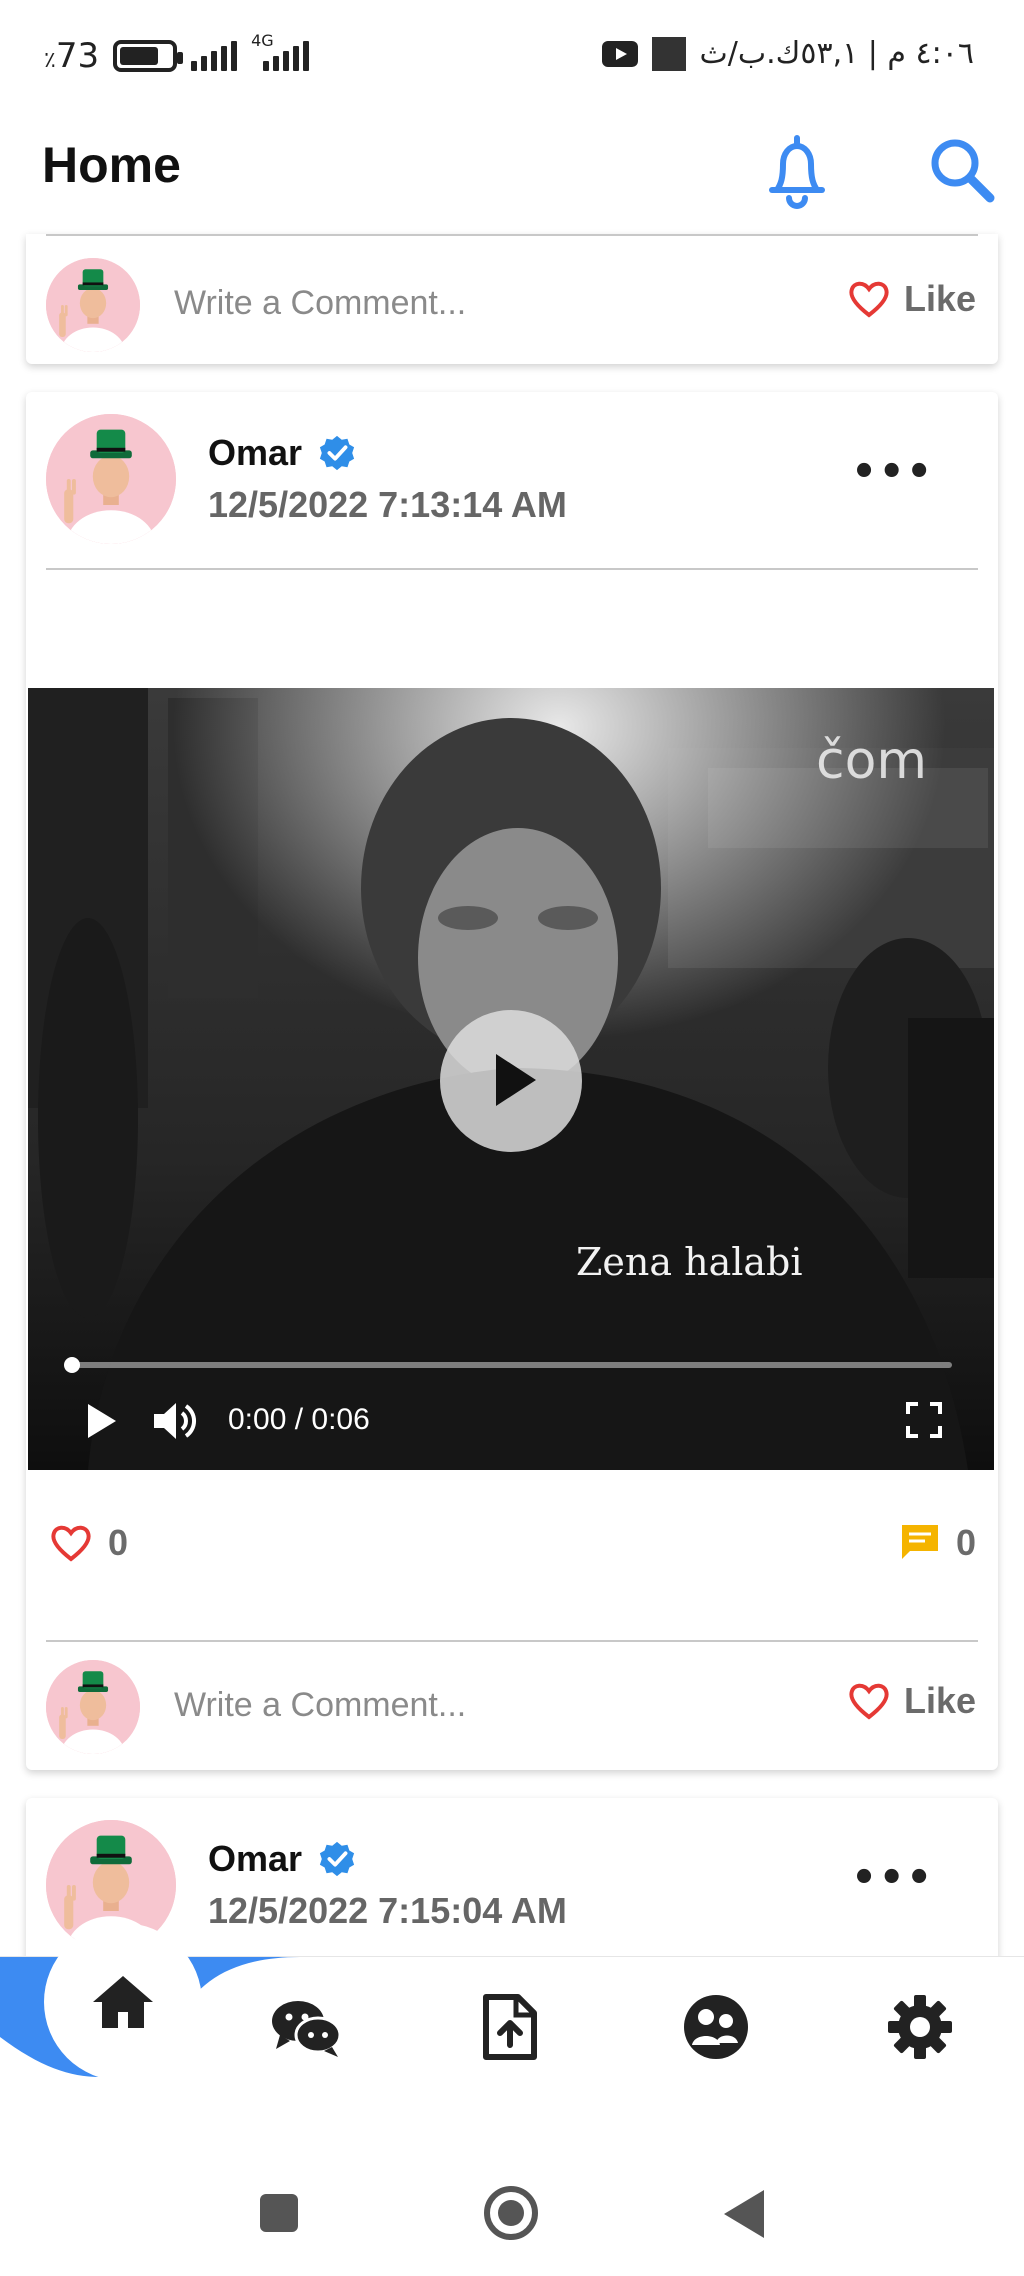  I want to click on video-progress-bar, so click(508, 1365).